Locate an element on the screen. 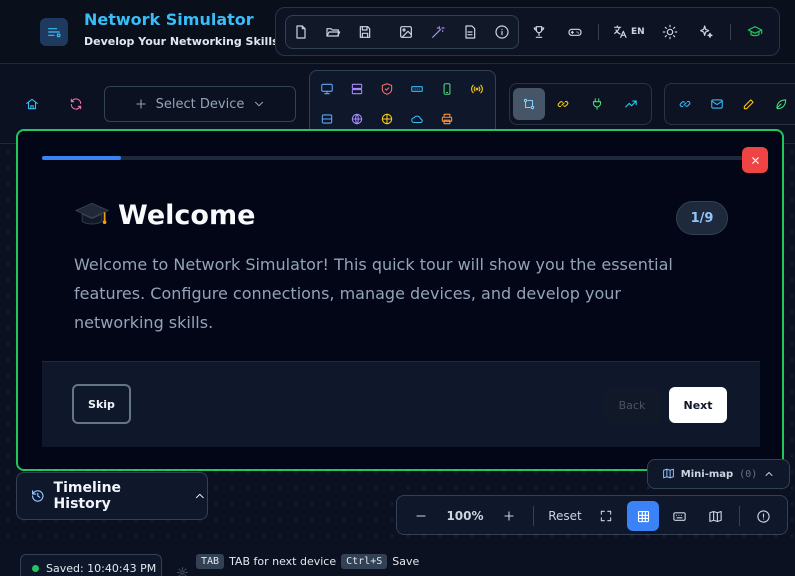  back-button: Back is located at coordinates (632, 405).